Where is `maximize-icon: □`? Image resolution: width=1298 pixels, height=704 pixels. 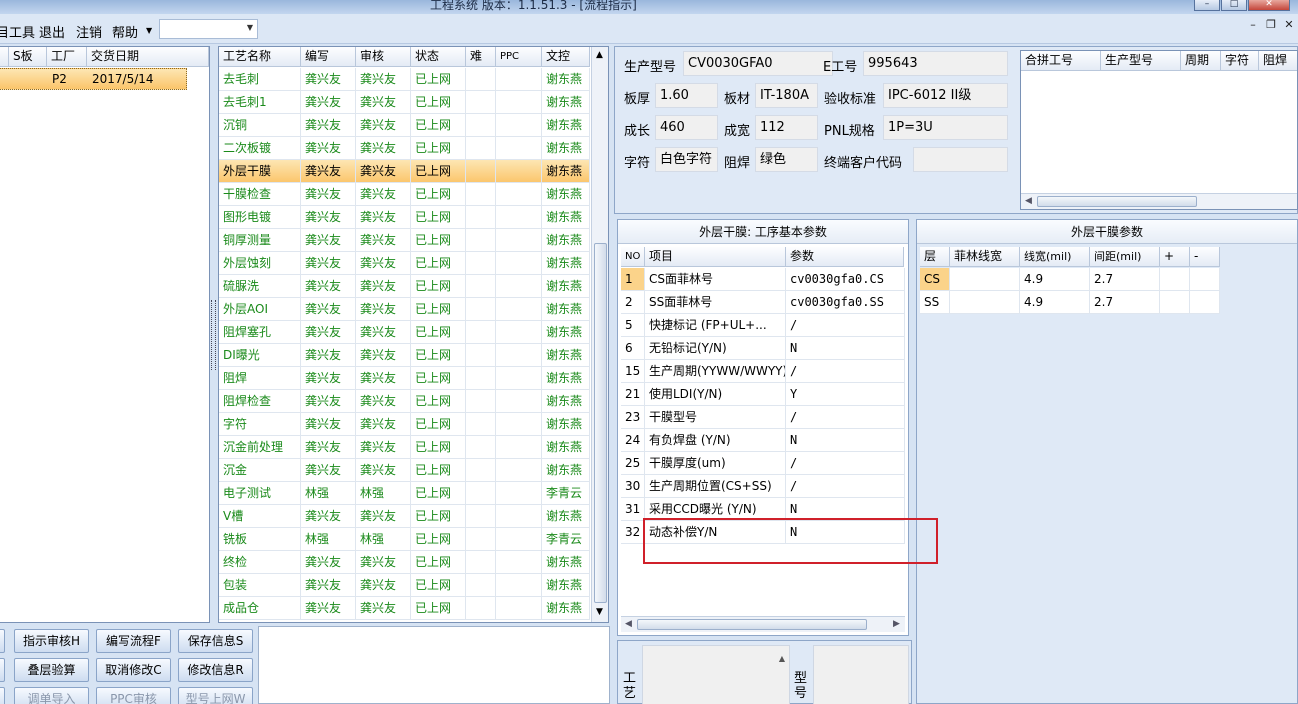
maximize-icon: □ is located at coordinates (1234, 5).